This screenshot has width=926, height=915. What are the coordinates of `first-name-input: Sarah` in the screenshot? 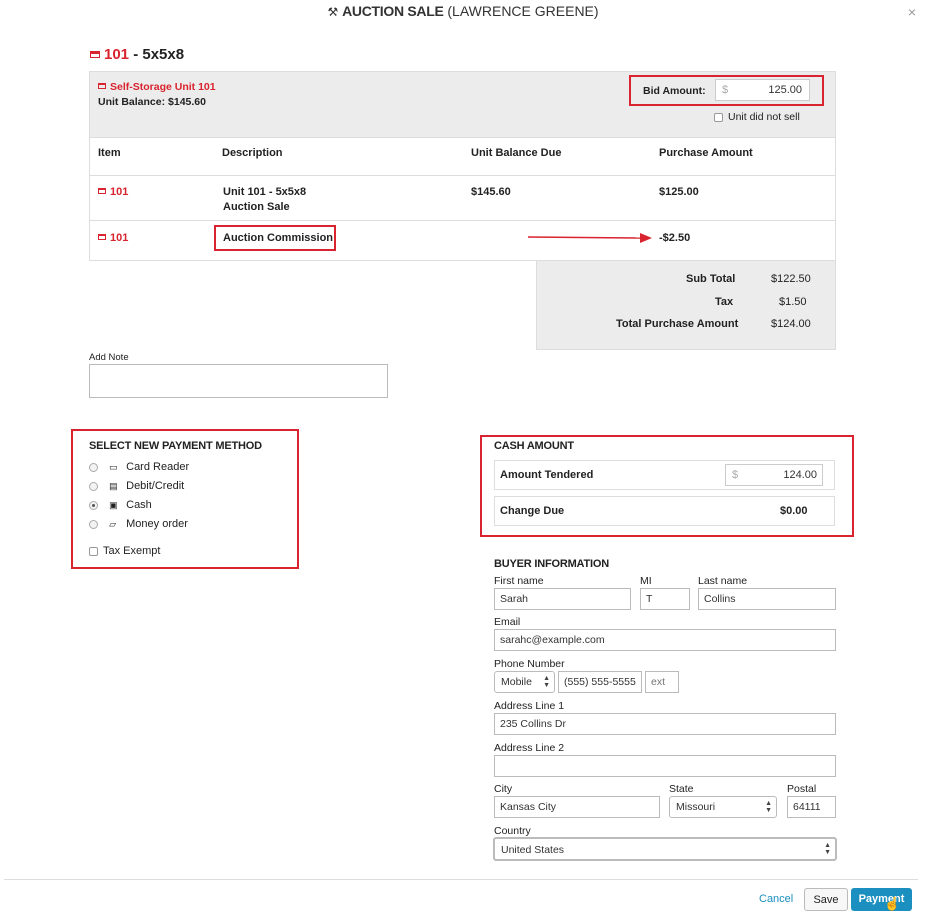 It's located at (562, 599).